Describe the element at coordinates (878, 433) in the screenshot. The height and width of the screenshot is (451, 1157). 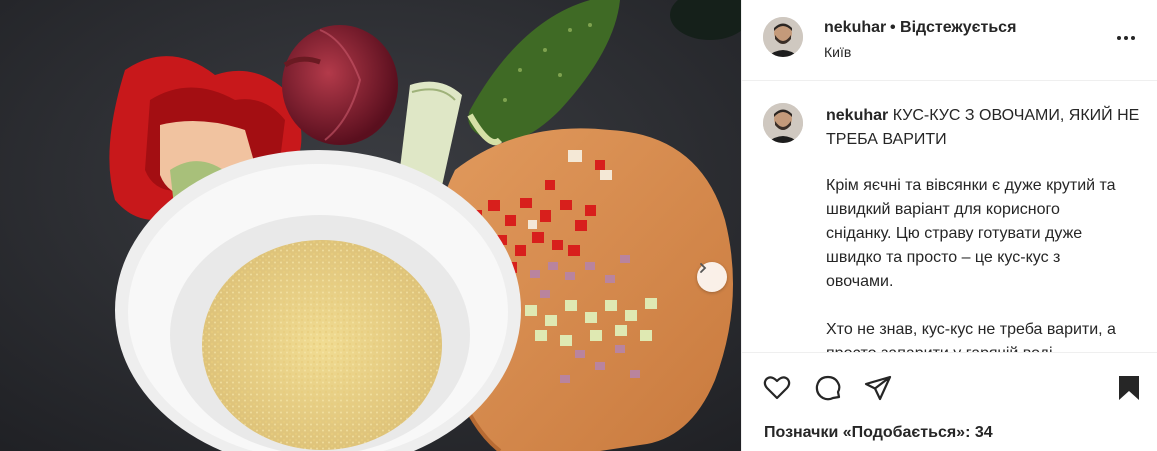
I see `likes-count: Позначки «Подобається»: 34` at that location.